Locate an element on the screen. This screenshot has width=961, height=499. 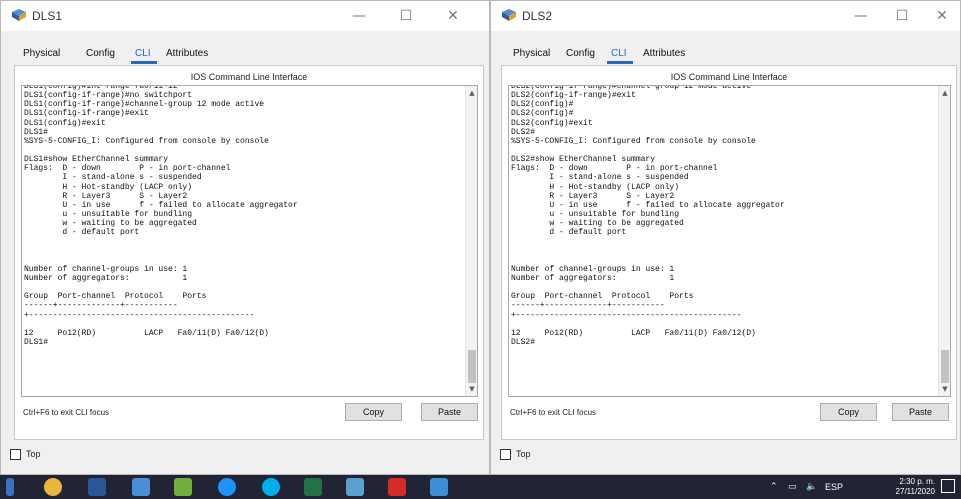
cli-line: DLS2#show EtherChannel summary is located at coordinates (583, 160).